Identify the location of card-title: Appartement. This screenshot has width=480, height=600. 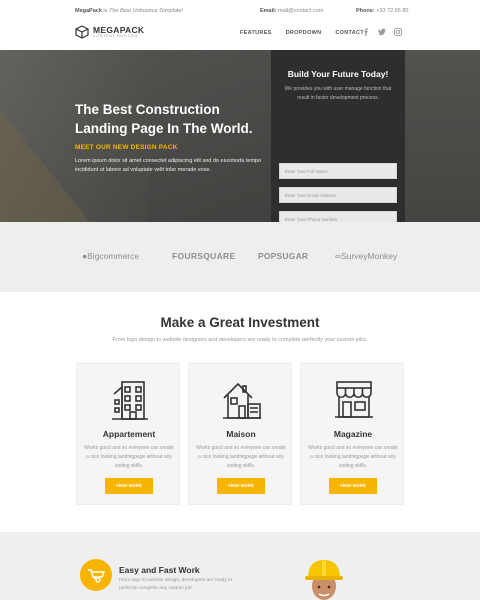
(129, 434).